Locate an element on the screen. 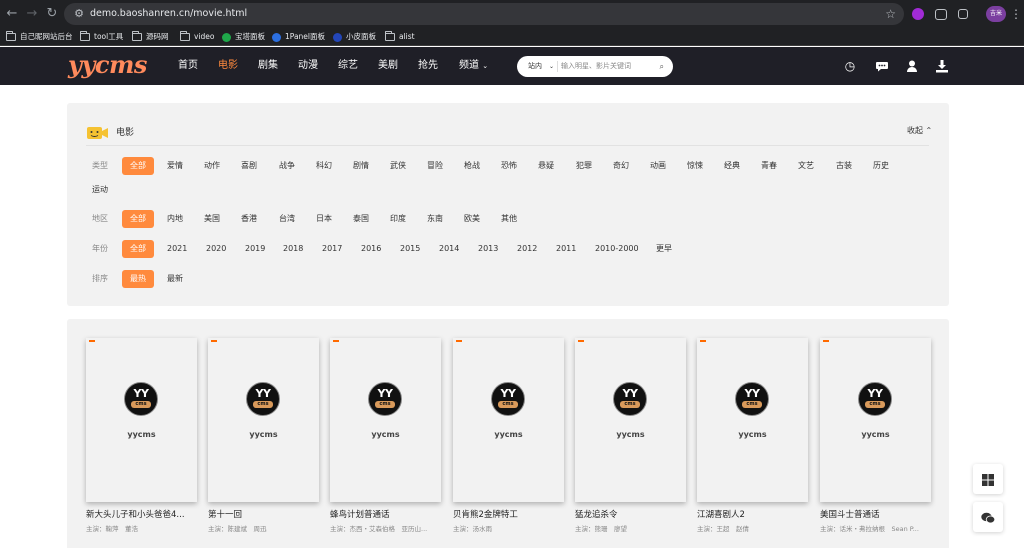  movie-title: 猛龙追杀令 is located at coordinates (630, 515).